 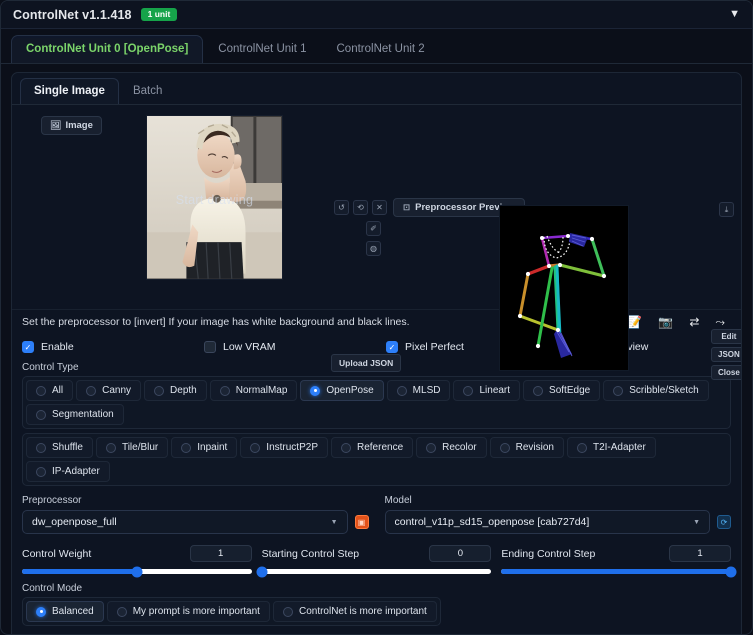 I want to click on control-type-normalmap: NormalMap, so click(x=253, y=390).